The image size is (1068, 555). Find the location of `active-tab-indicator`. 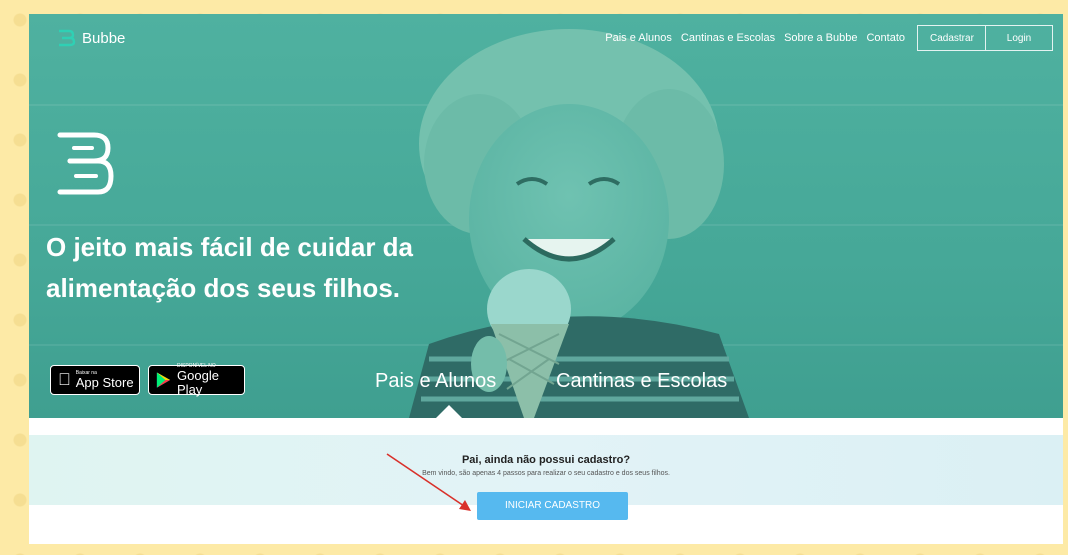

active-tab-indicator is located at coordinates (449, 411).